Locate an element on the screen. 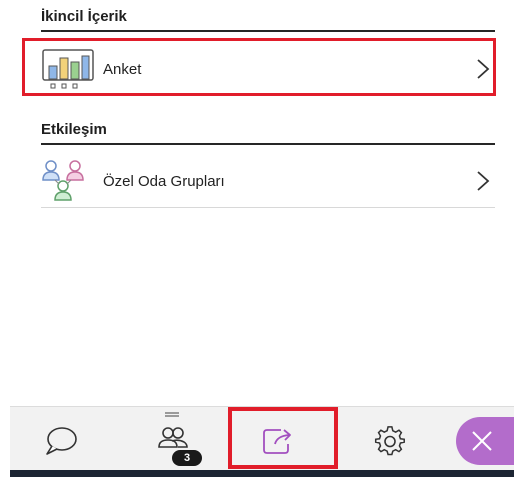 This screenshot has height=477, width=514. close-button is located at coordinates (485, 441).